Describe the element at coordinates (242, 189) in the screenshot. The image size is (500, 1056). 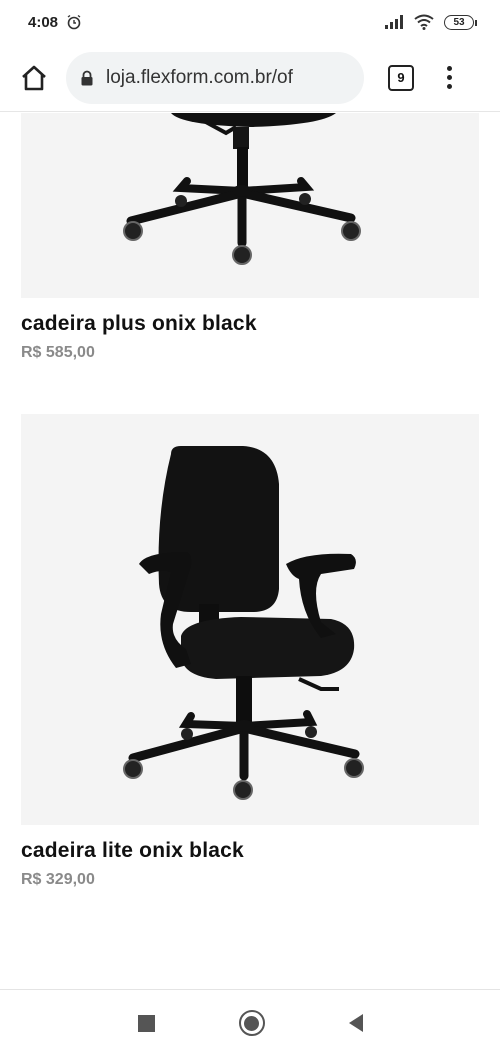
I see `chair-image` at that location.